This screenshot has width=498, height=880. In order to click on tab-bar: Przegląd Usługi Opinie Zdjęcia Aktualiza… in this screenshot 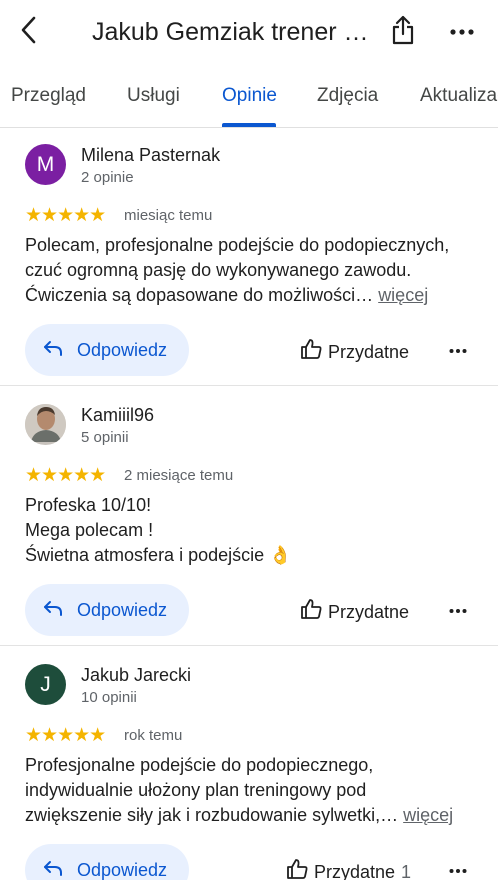, I will do `click(249, 98)`.